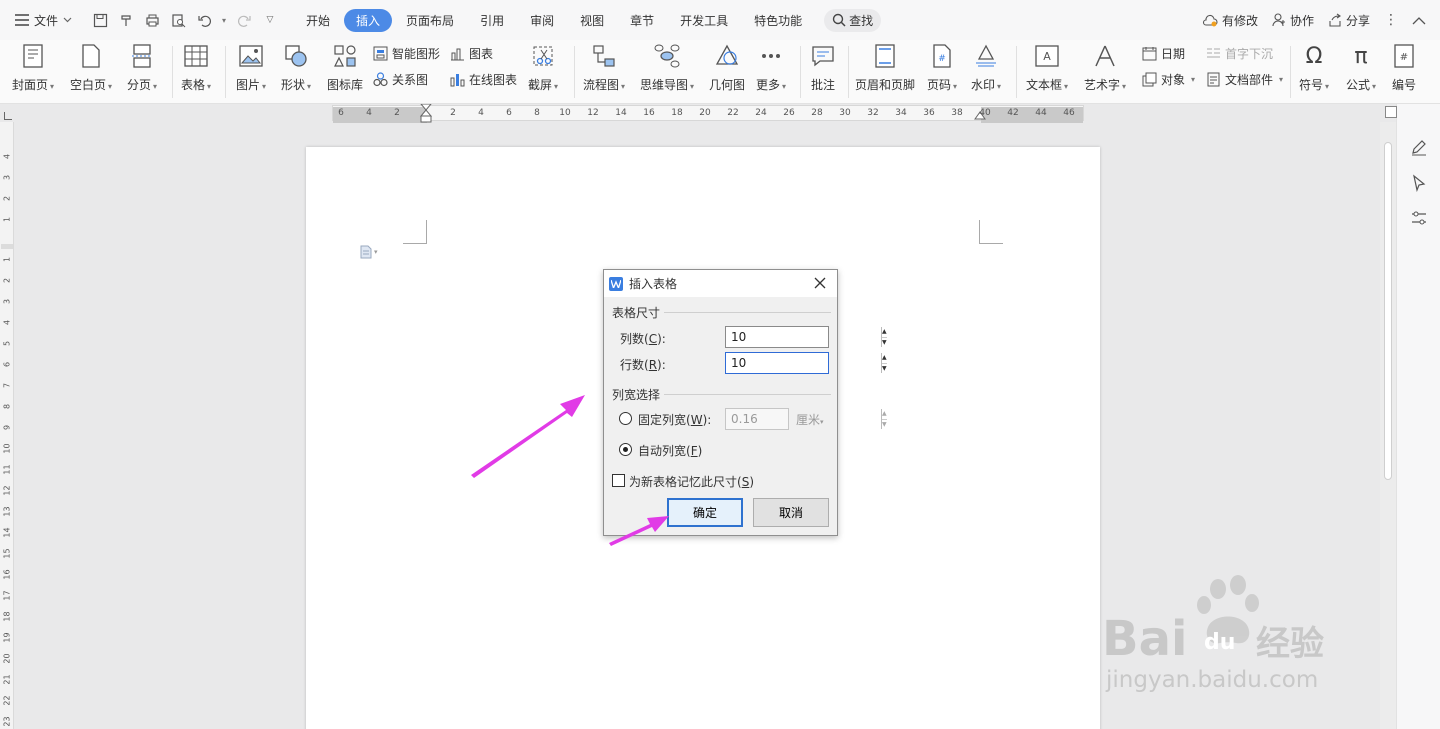  What do you see at coordinates (368, 20) in the screenshot?
I see `tab-insert: 插入` at bounding box center [368, 20].